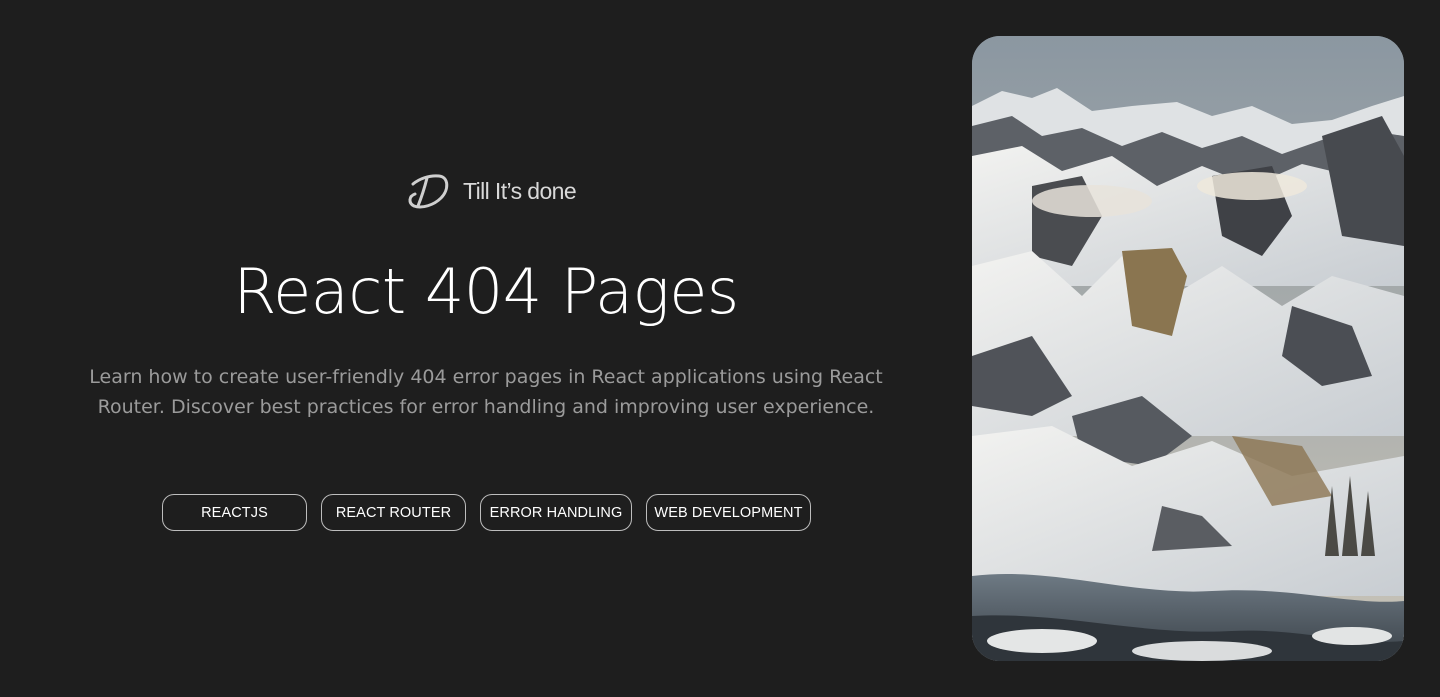 The image size is (1440, 697). What do you see at coordinates (728, 512) in the screenshot?
I see `tag-web-development: WEB DEVELOPMENT` at bounding box center [728, 512].